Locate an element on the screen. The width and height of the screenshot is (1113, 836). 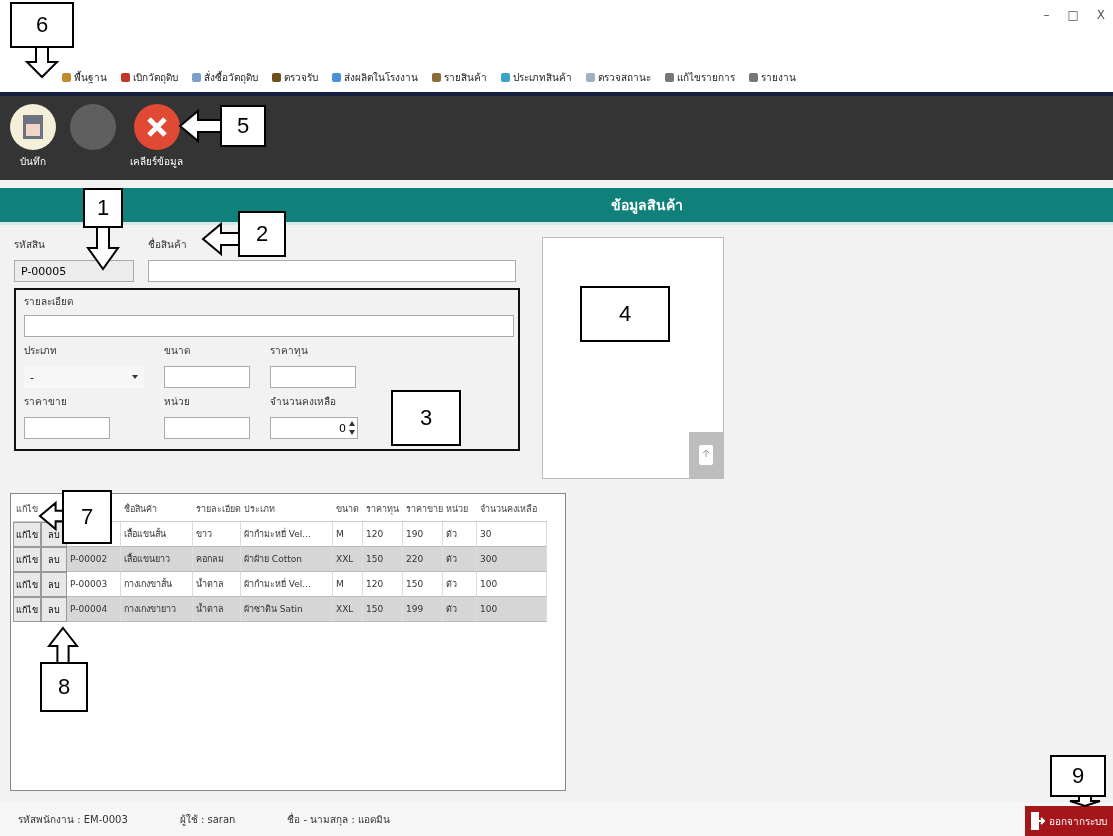
table-cell: P-00002 is located at coordinates (94, 559).